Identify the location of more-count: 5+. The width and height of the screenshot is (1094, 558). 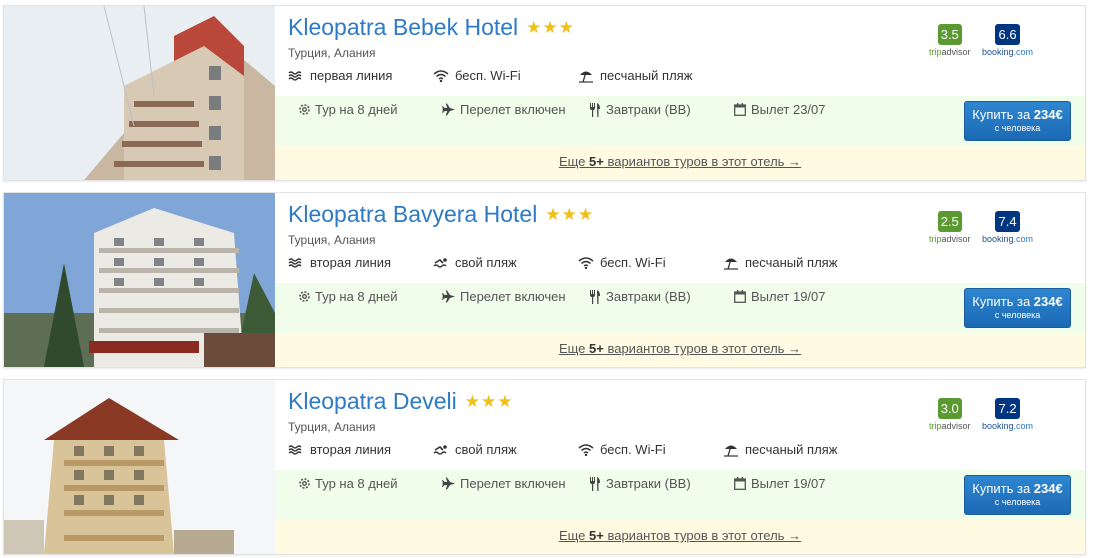
(596, 161).